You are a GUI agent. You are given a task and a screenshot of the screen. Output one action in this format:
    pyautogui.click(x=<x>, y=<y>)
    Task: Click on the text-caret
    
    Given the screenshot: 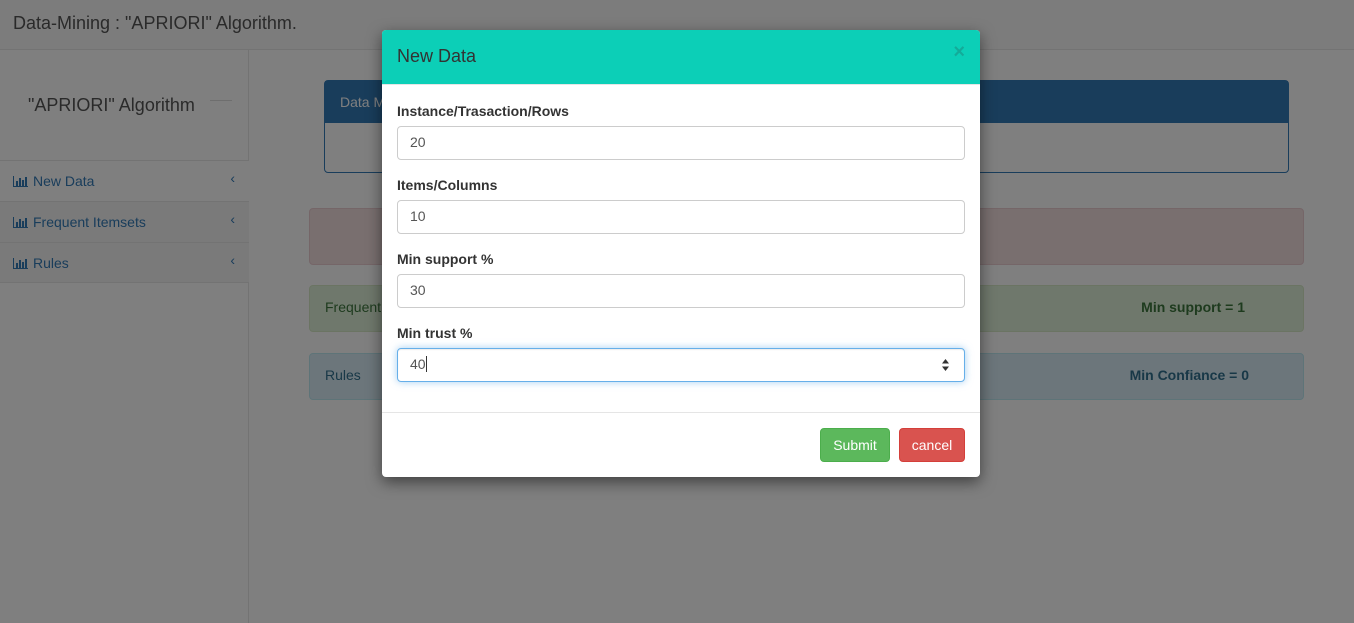 What is the action you would take?
    pyautogui.click(x=426, y=364)
    